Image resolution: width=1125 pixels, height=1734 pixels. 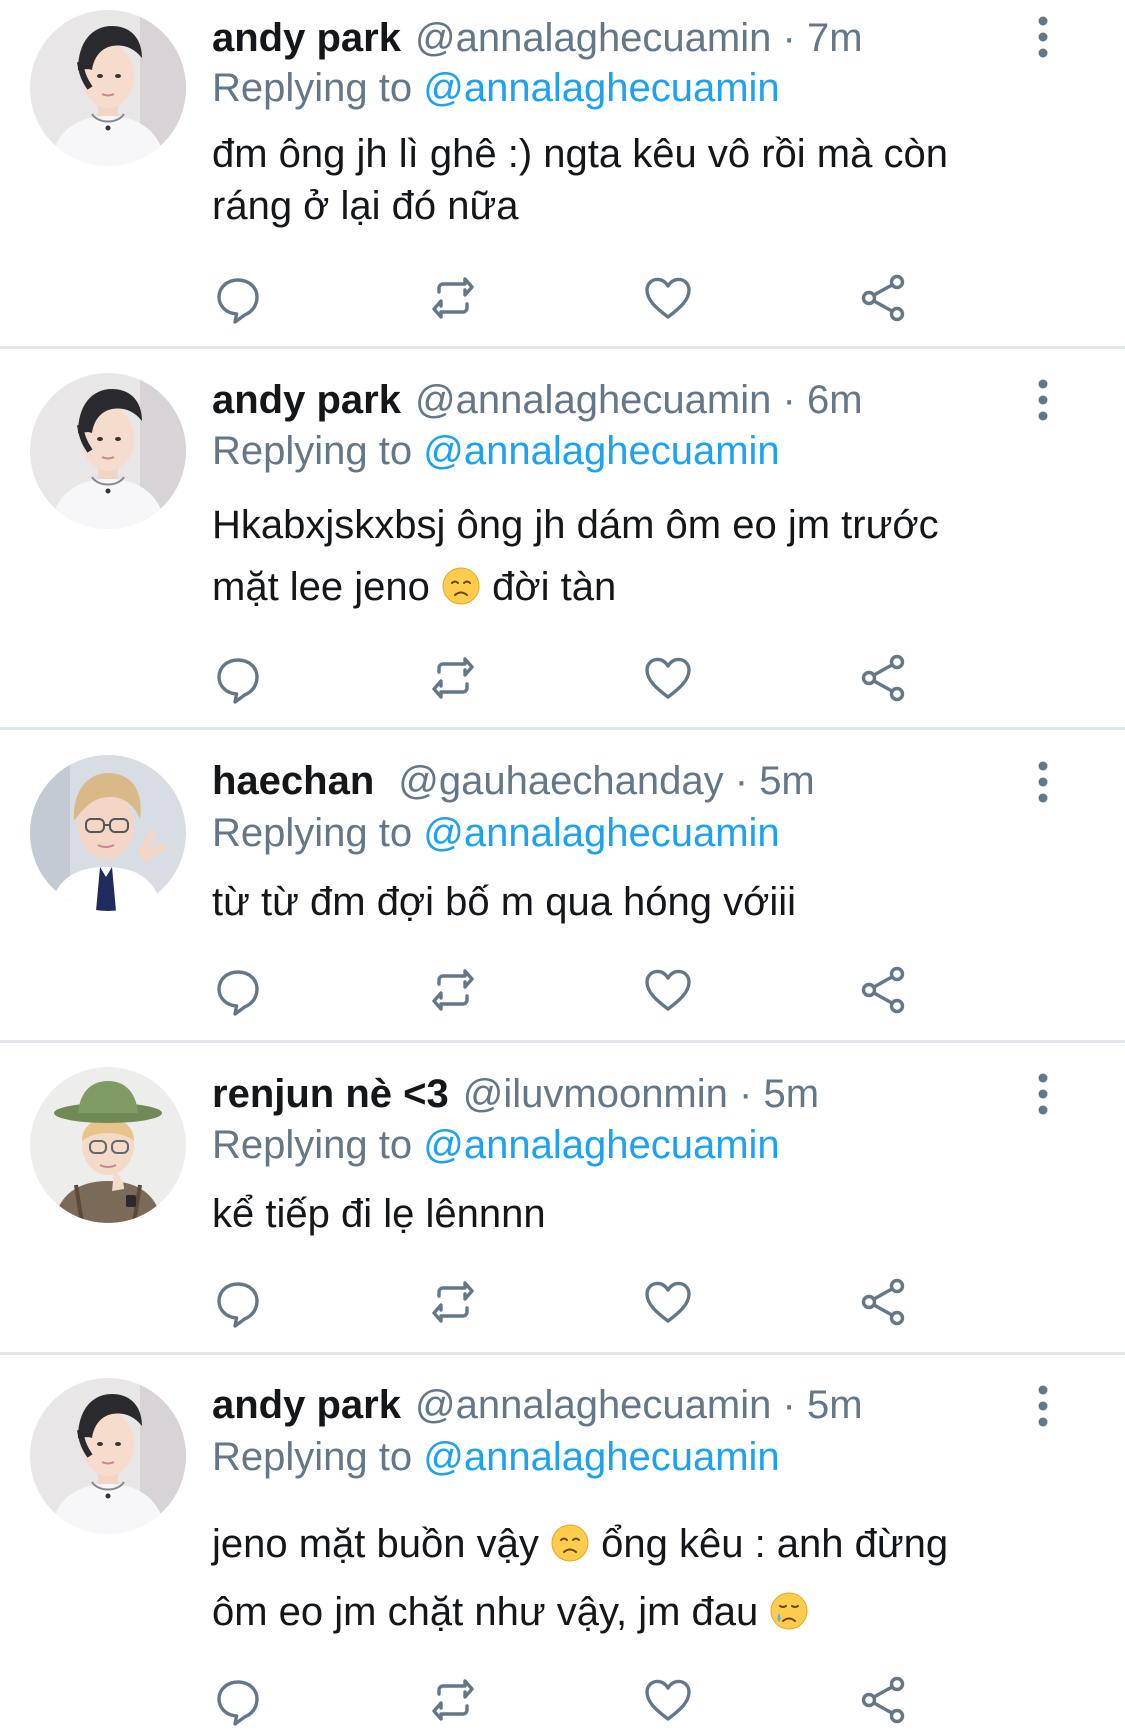 What do you see at coordinates (293, 781) in the screenshot?
I see `display-name: haechan` at bounding box center [293, 781].